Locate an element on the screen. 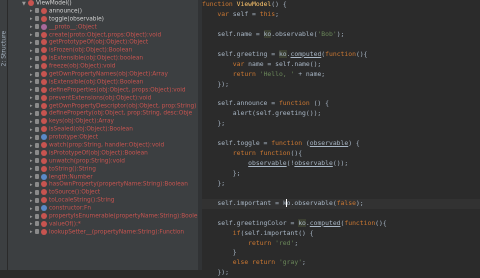 The image size is (480, 278). structure-item: ▸ toString():String is located at coordinates (103, 169).